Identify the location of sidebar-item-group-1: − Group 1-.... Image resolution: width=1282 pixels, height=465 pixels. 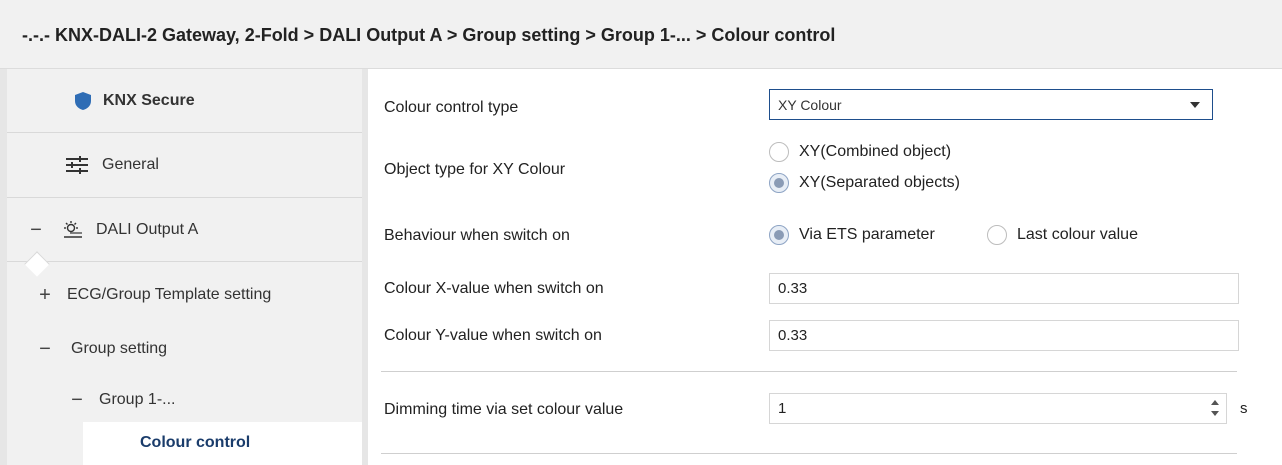
(184, 400).